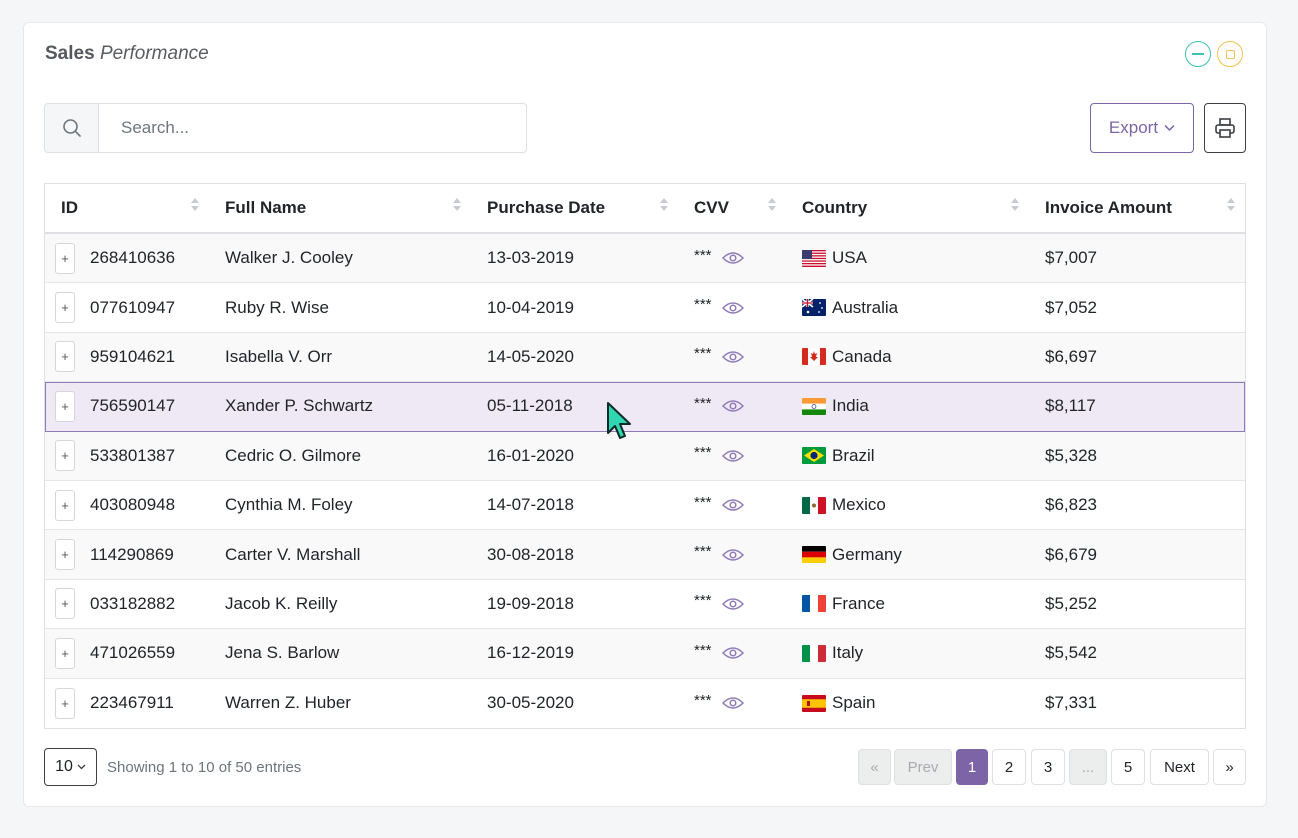  Describe the element at coordinates (1198, 54) in the screenshot. I see `minimize-button` at that location.